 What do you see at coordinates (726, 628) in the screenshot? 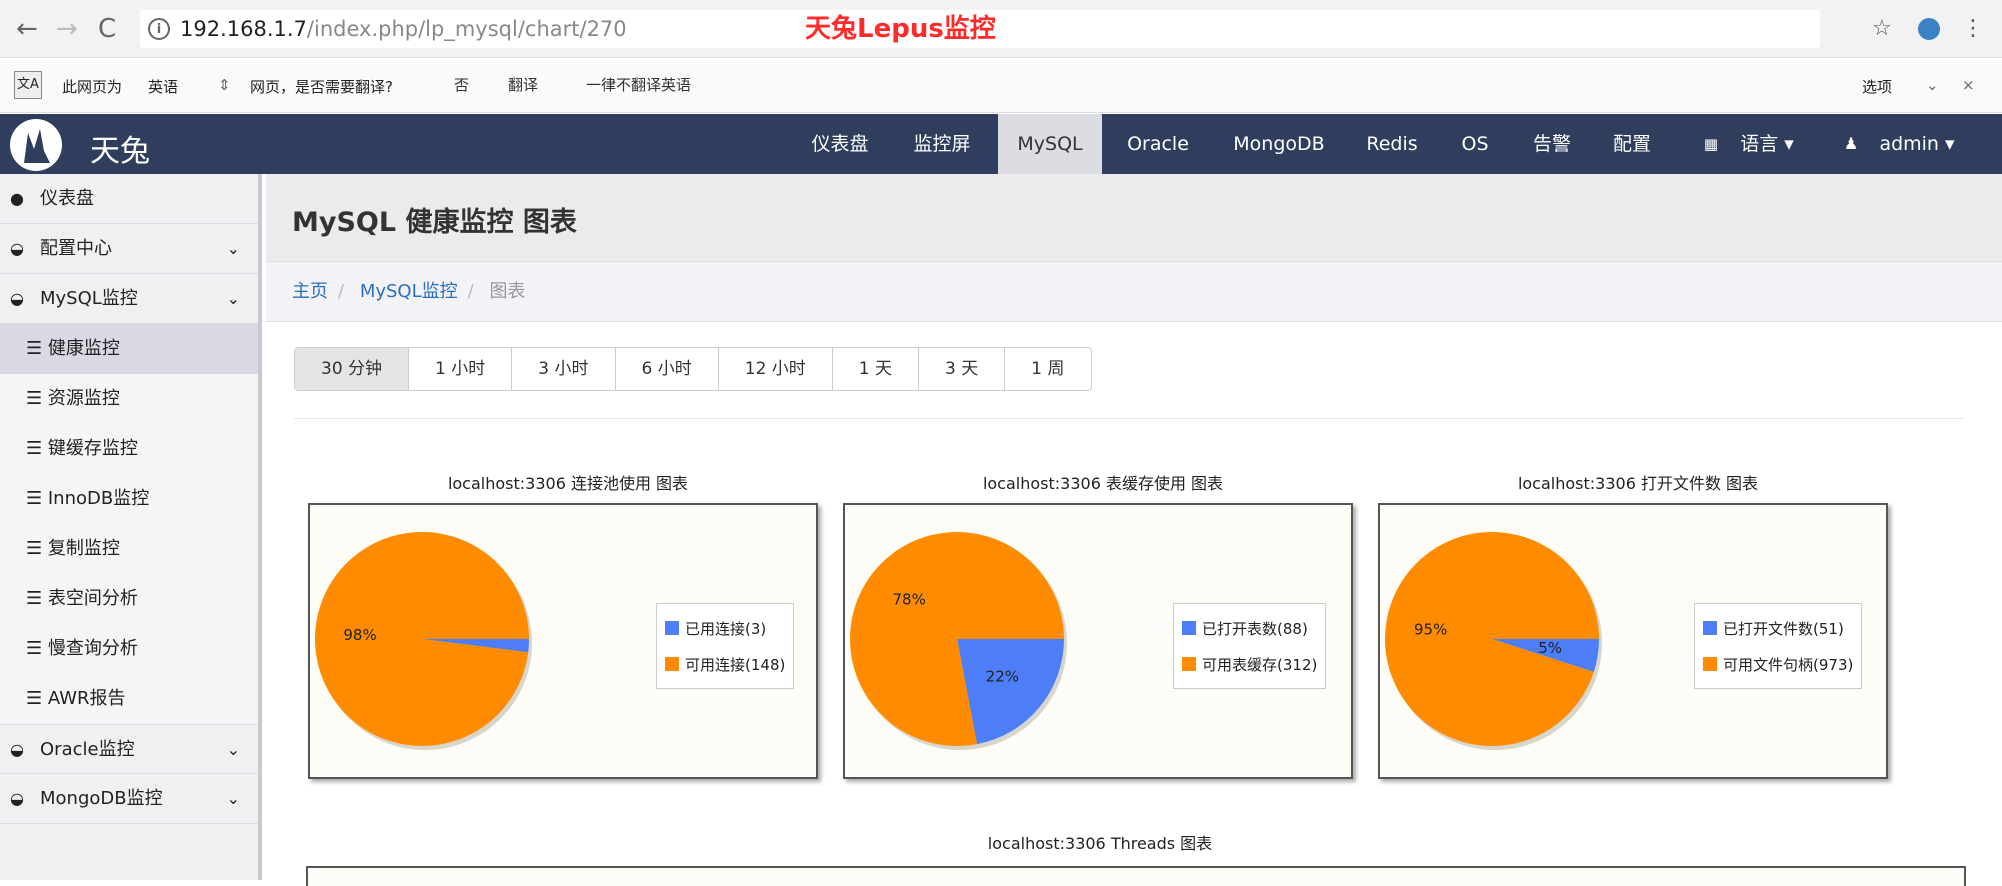
I see `legend-label: 已用连接(3)` at bounding box center [726, 628].